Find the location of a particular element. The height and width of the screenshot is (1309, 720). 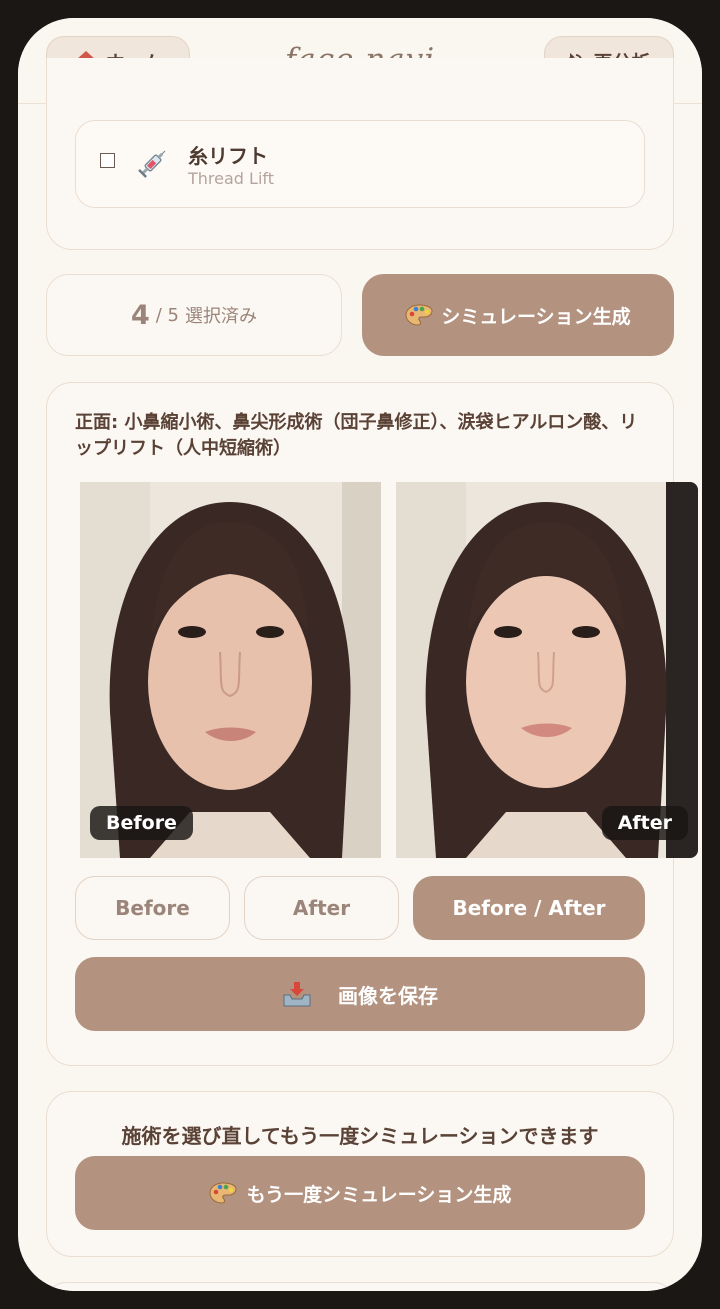

generate-simulation-label: シミュレーション生成 is located at coordinates (536, 316).